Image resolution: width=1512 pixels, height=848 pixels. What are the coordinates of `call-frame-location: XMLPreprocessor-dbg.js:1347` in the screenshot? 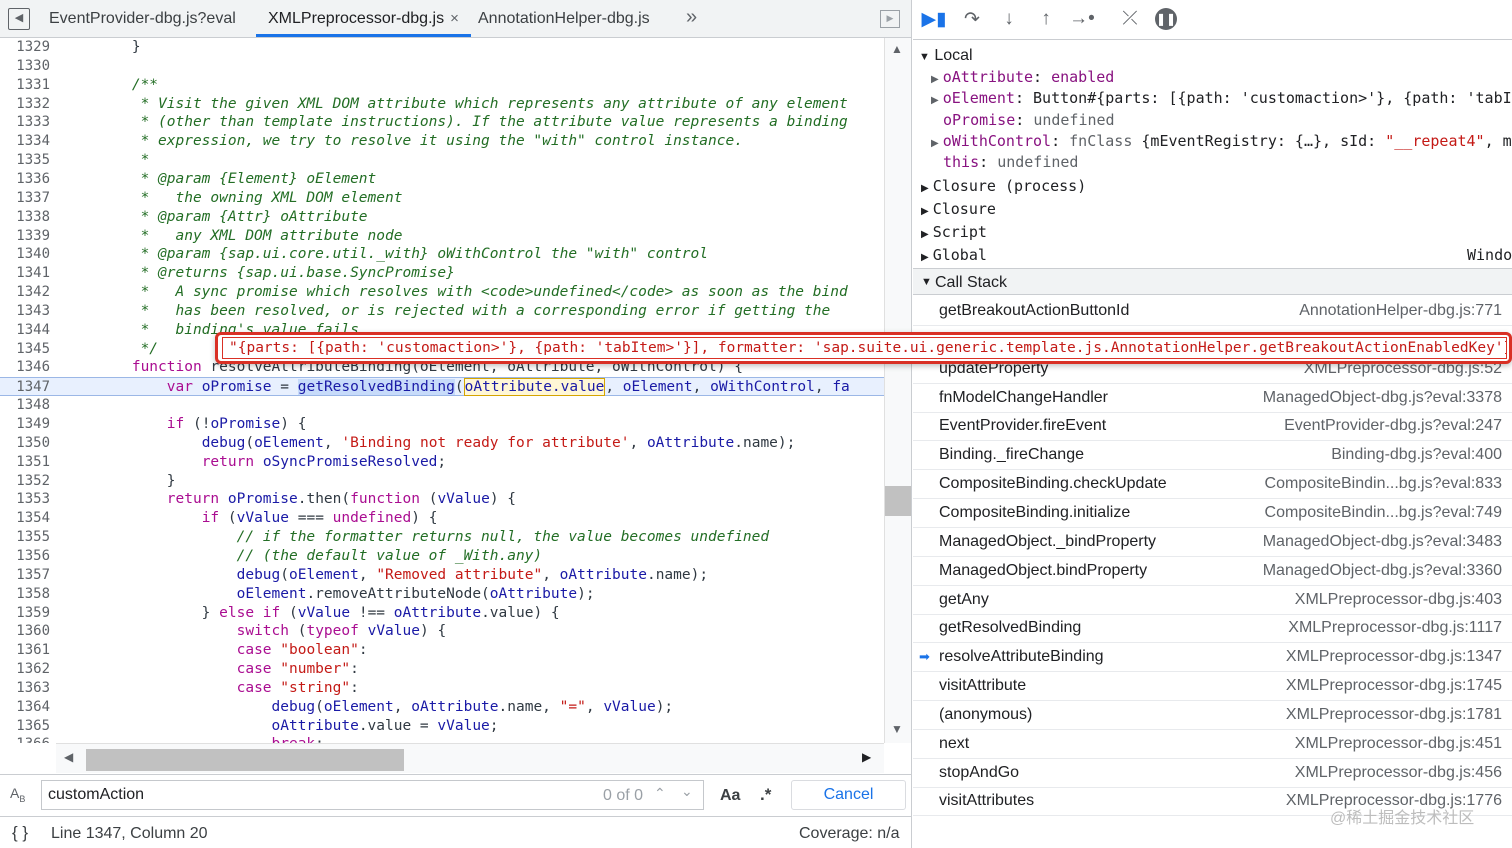 It's located at (1394, 657).